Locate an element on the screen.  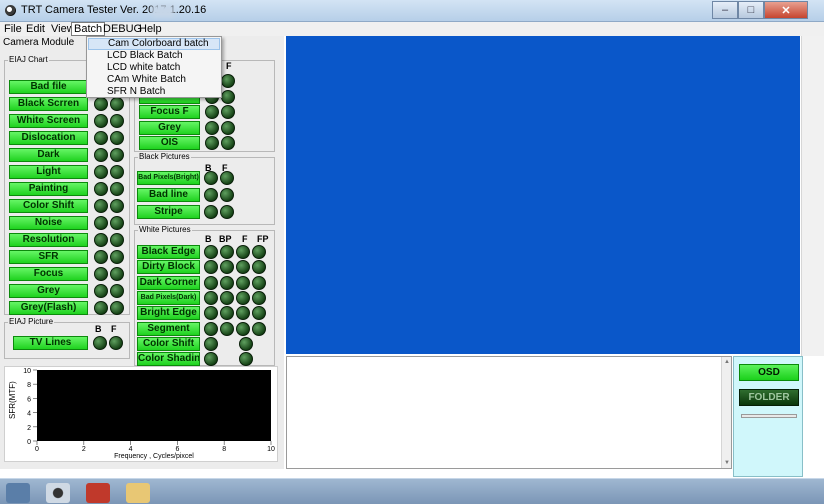
white-header-f: F is located at coordinates (245, 239).